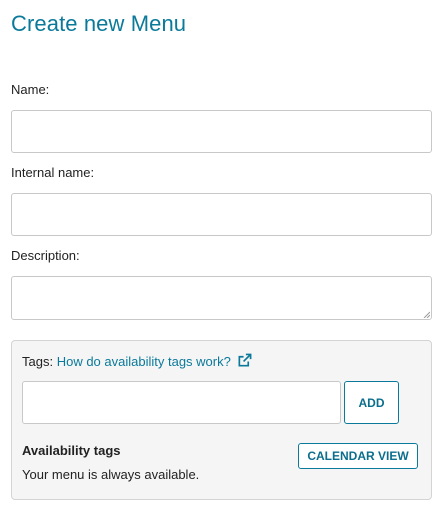 Image resolution: width=445 pixels, height=520 pixels. What do you see at coordinates (53, 172) in the screenshot?
I see `internal-name-label: Internal name:` at bounding box center [53, 172].